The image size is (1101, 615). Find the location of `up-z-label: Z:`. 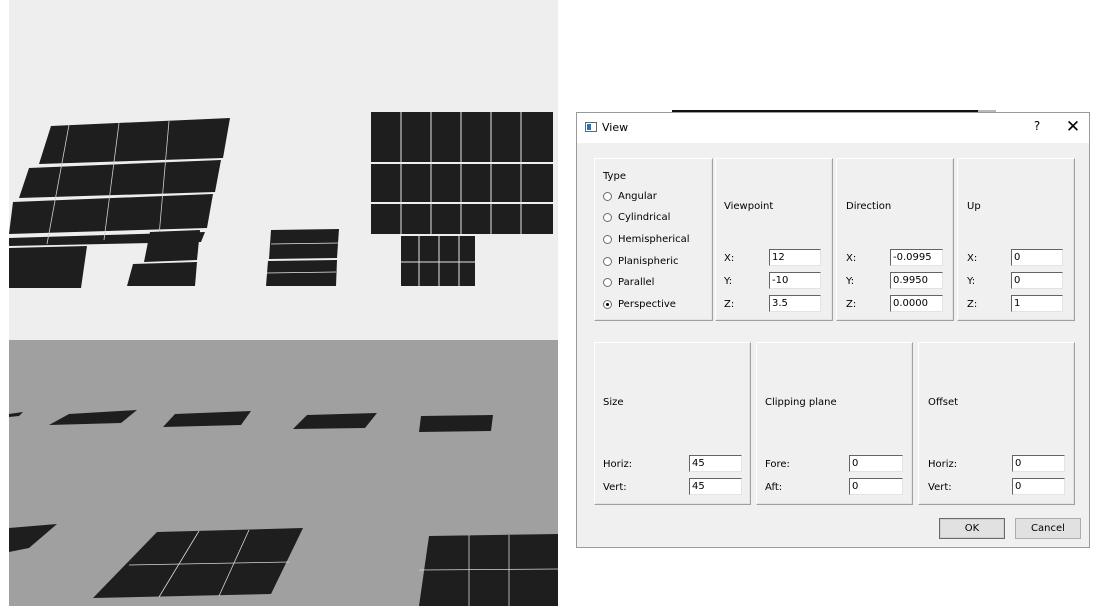

up-z-label: Z: is located at coordinates (972, 304).